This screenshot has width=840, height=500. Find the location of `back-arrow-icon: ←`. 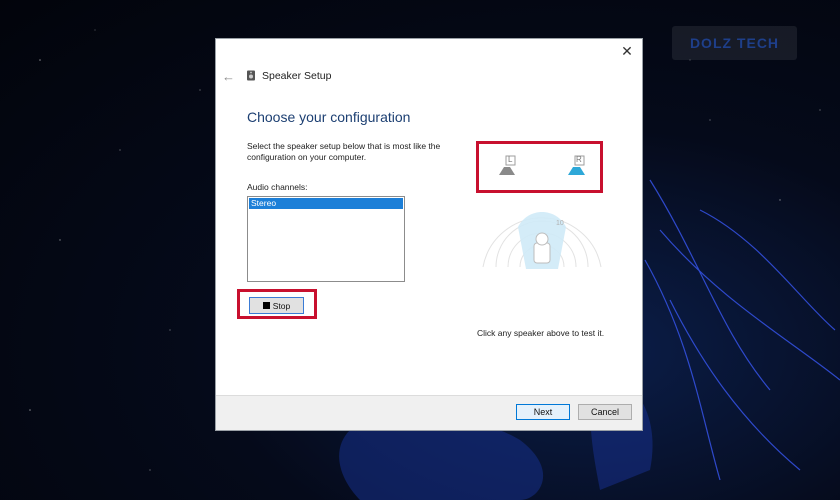

back-arrow-icon: ← is located at coordinates (228, 76).